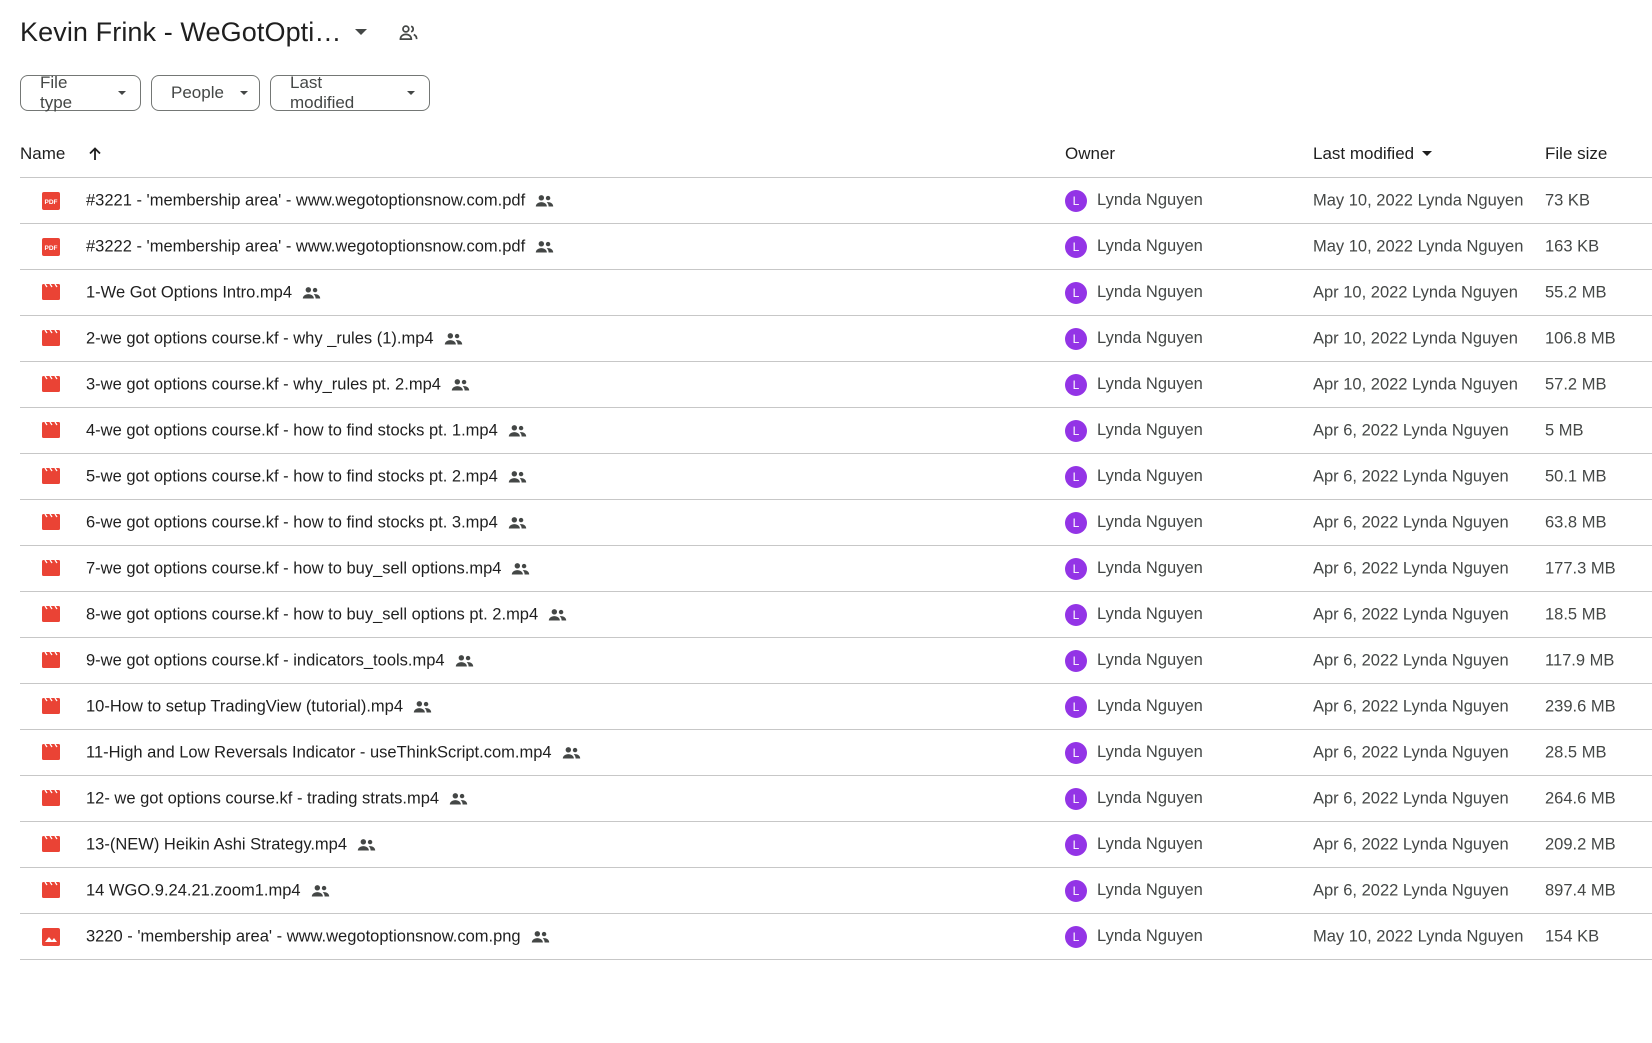 This screenshot has width=1652, height=1043. What do you see at coordinates (51, 200) in the screenshot?
I see `pdf-icon: PDF` at bounding box center [51, 200].